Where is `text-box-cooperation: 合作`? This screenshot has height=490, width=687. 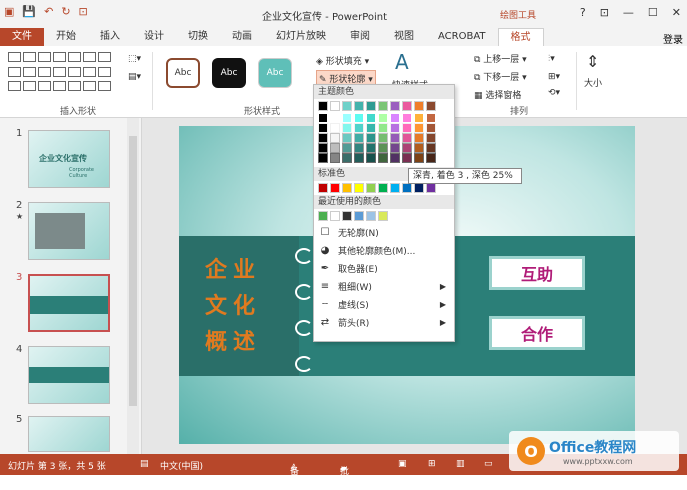 text-box-cooperation: 合作 is located at coordinates (537, 333).